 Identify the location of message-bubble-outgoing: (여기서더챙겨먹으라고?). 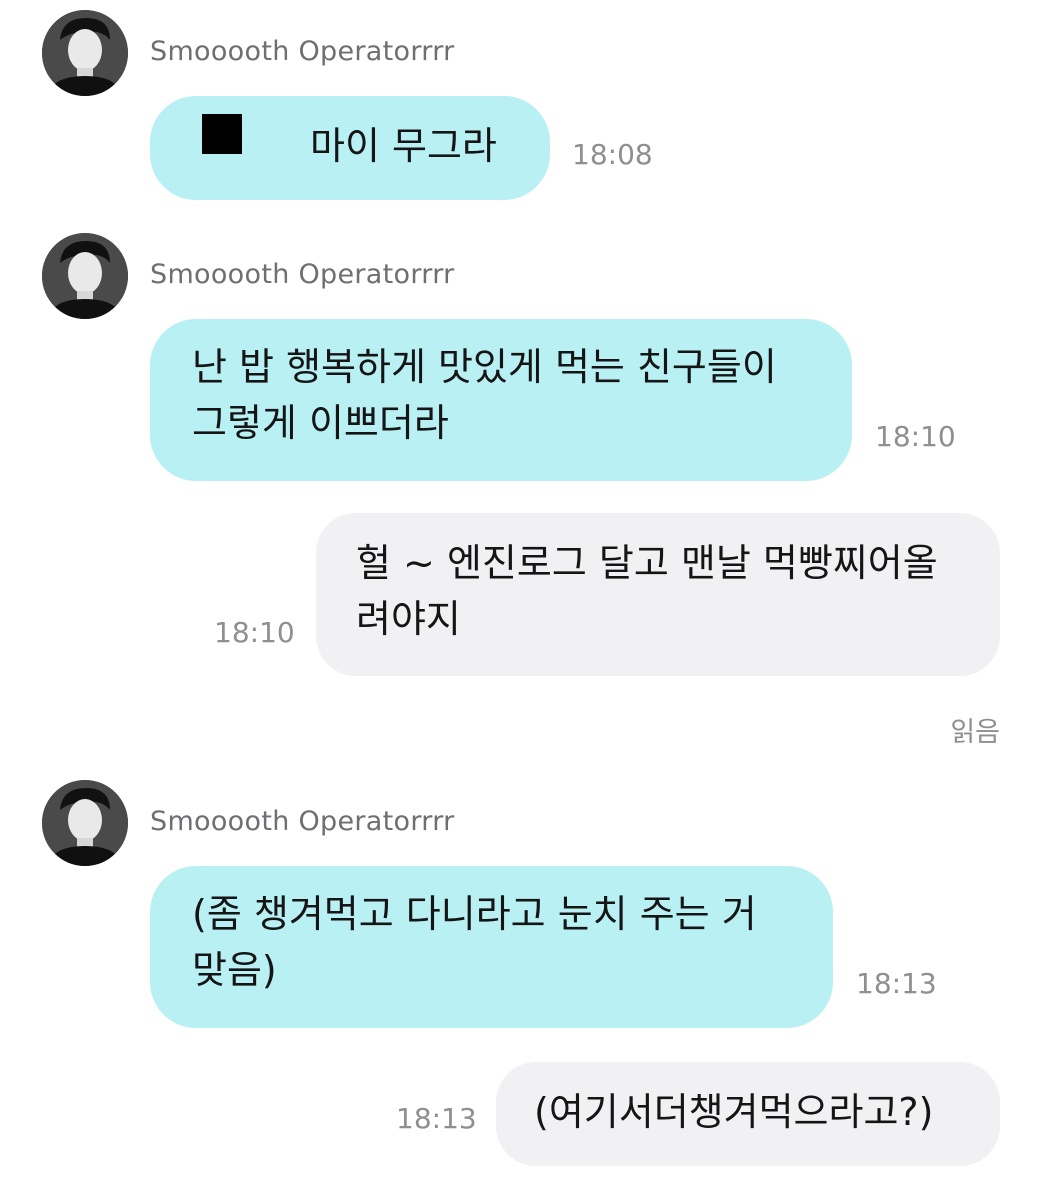
(748, 1114).